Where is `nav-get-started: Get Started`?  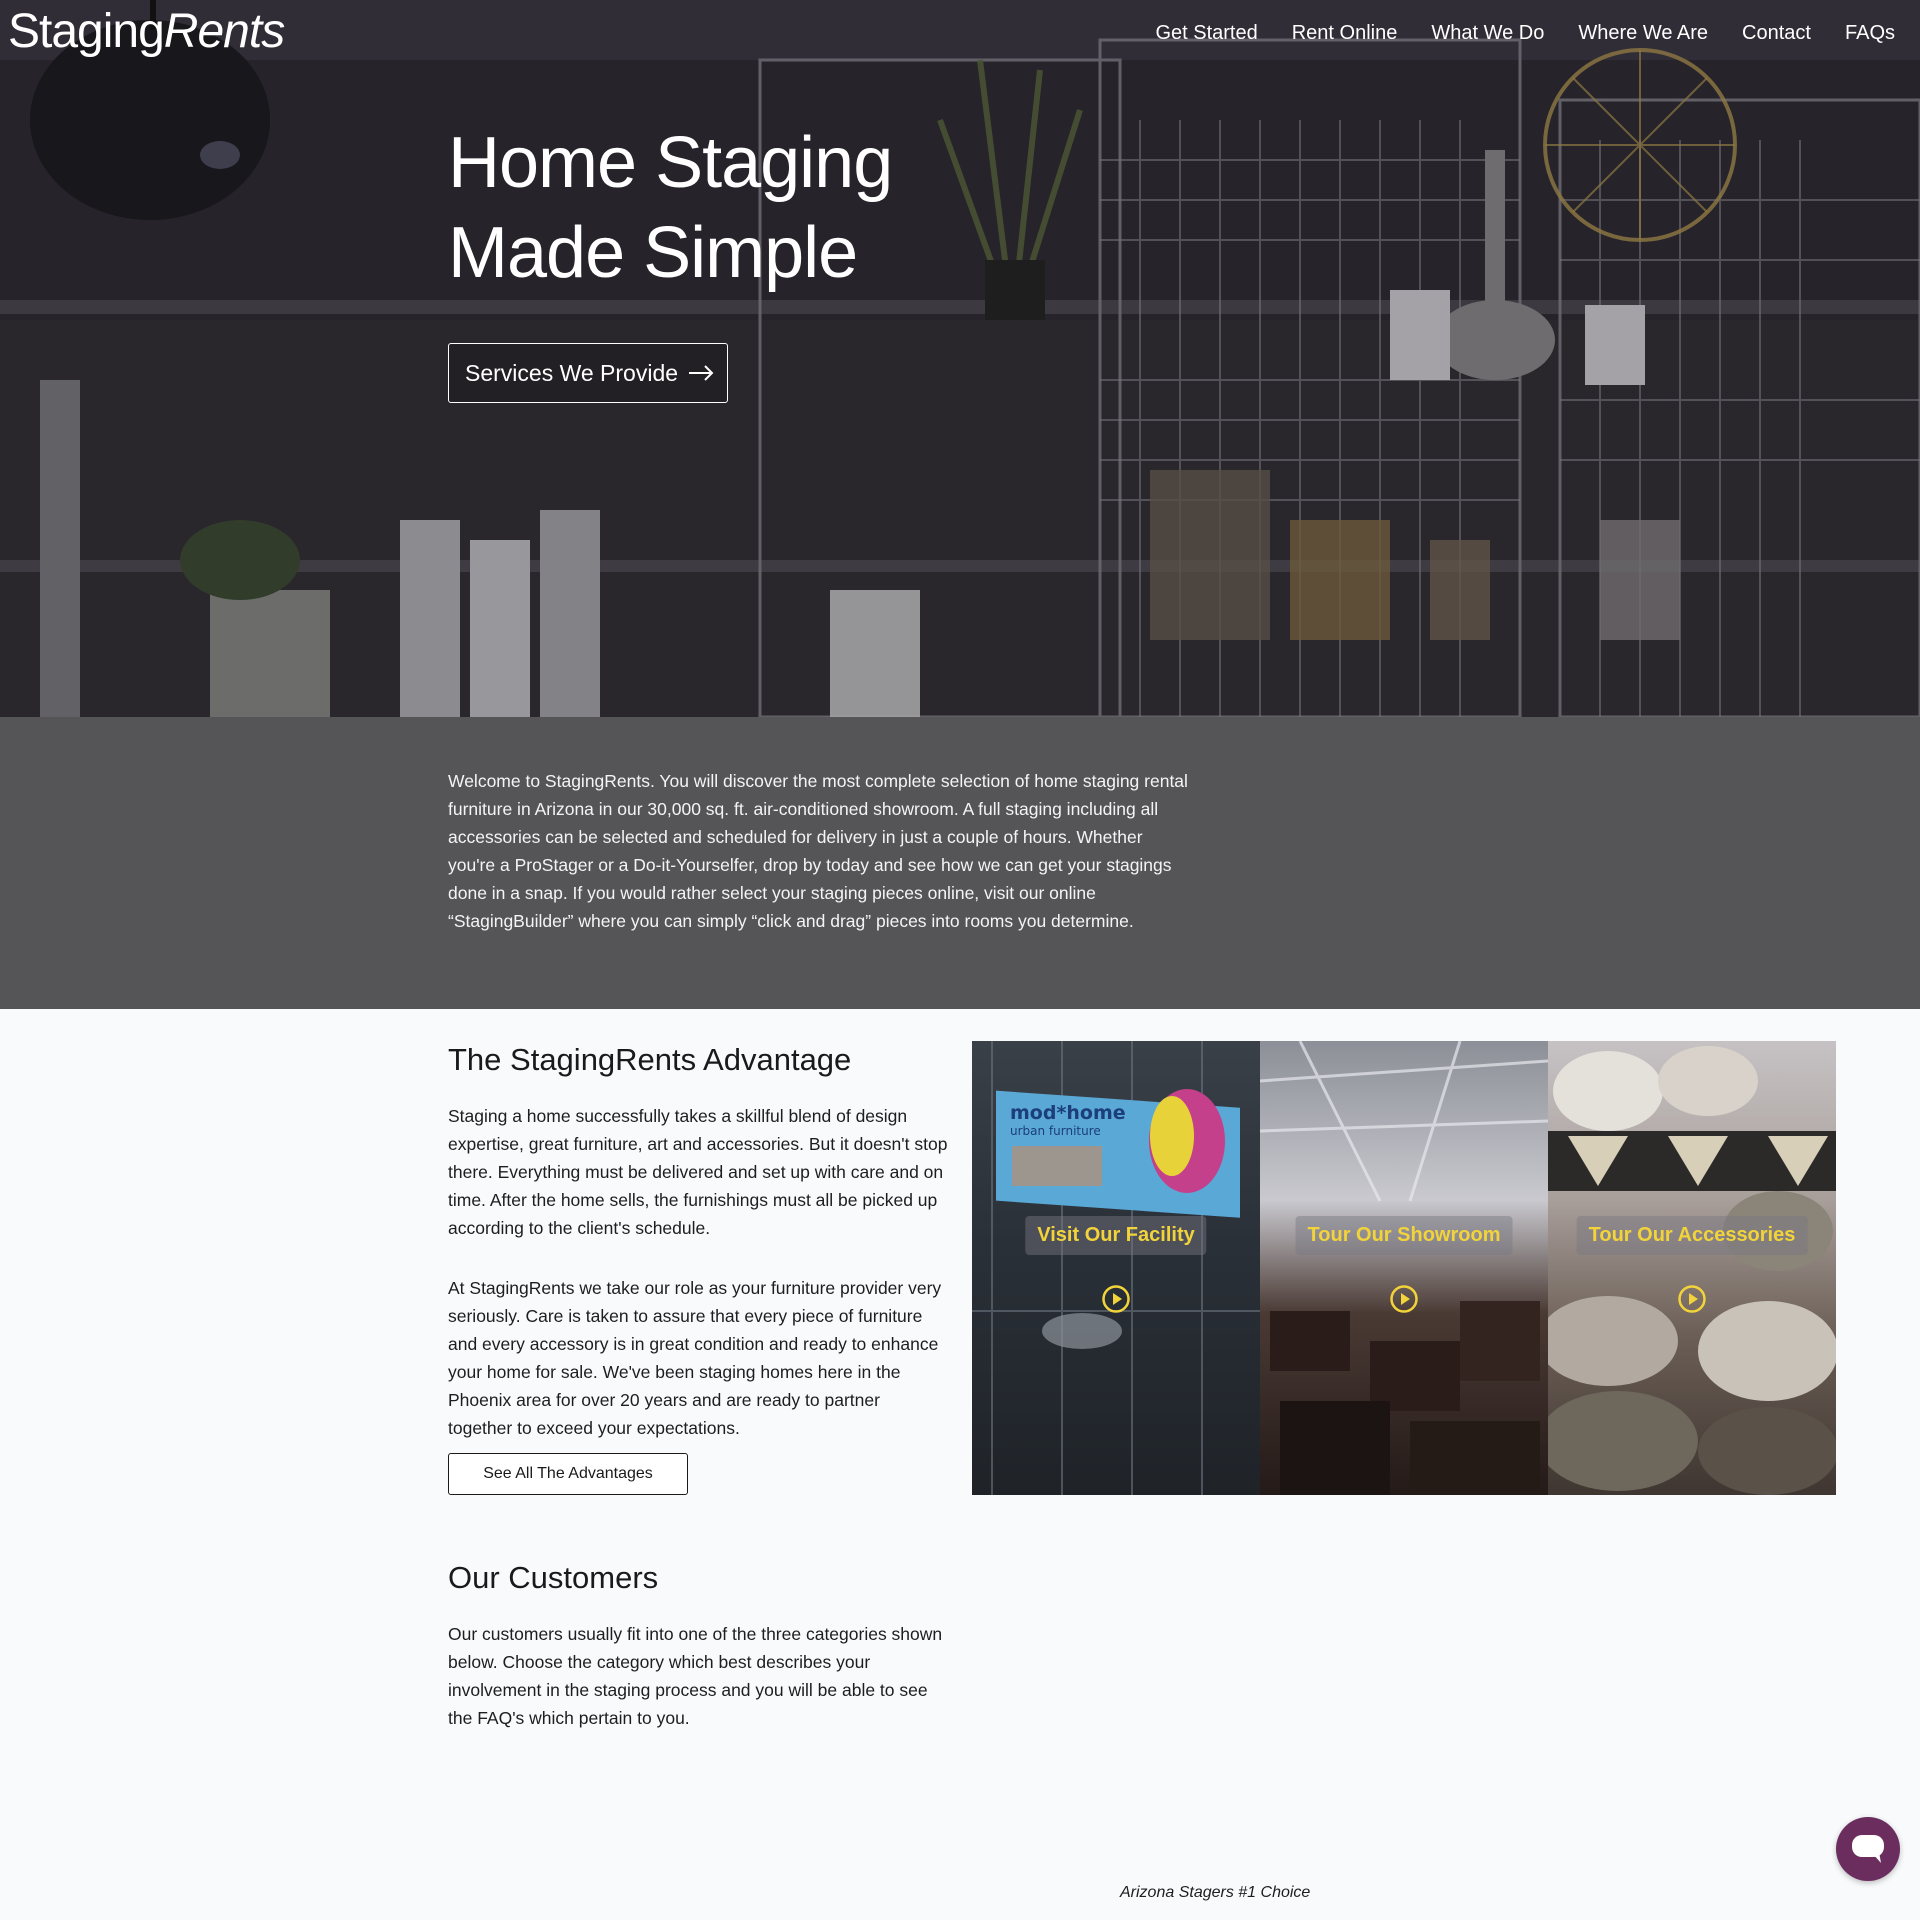
nav-get-started: Get Started is located at coordinates (1206, 33).